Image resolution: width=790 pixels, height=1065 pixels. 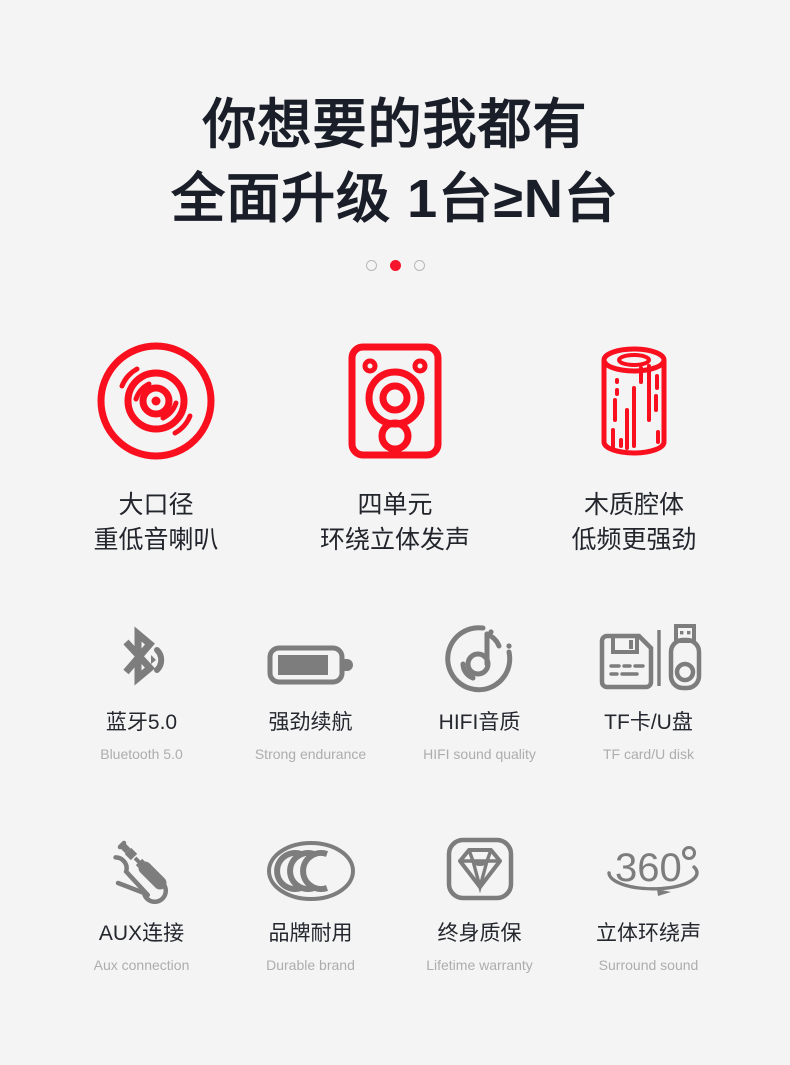 I want to click on feature-wood-cavity: 木质腔体 低频更强劲, so click(x=634, y=445).